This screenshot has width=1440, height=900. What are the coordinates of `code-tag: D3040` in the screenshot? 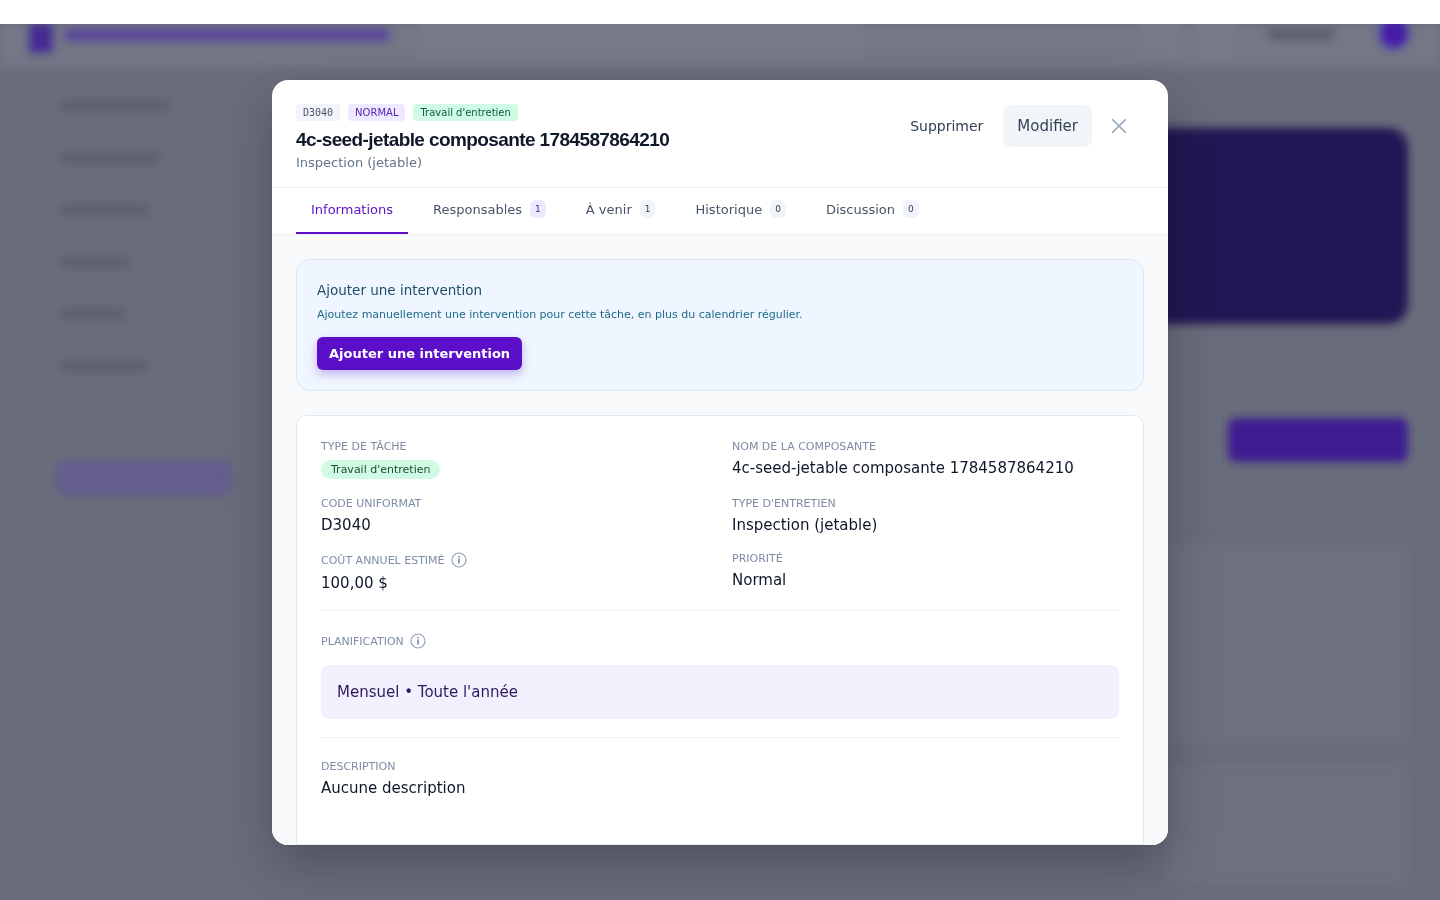 It's located at (318, 112).